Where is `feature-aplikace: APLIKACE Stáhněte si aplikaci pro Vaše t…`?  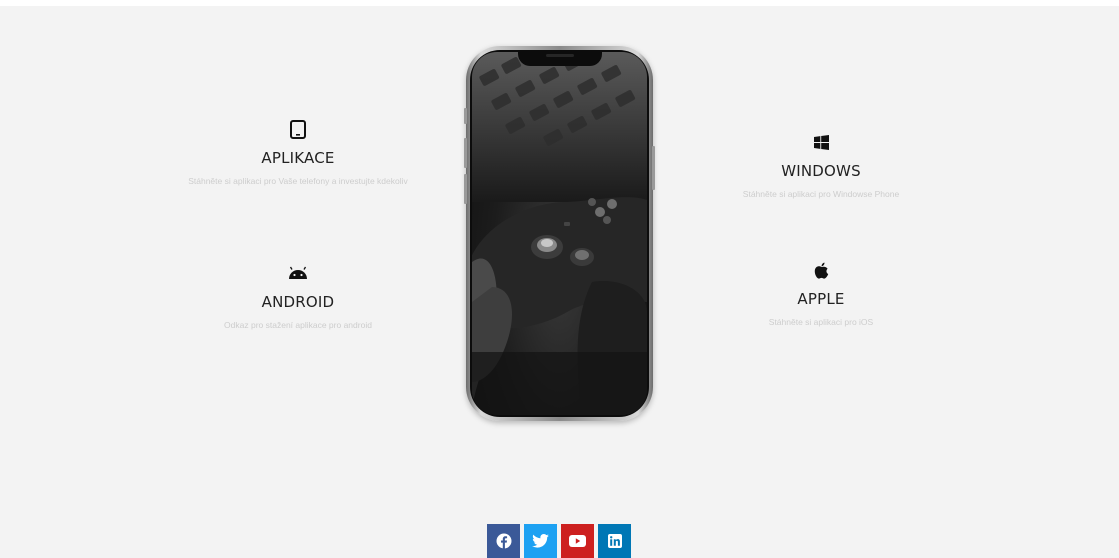
feature-aplikace: APLIKACE Stáhněte si aplikaci pro Vaše t… is located at coordinates (298, 153).